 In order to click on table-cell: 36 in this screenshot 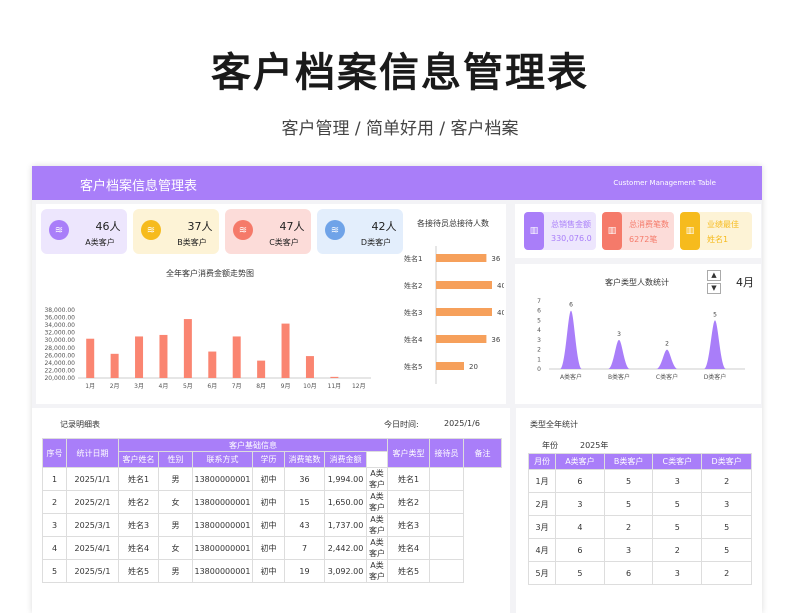, I will do `click(304, 479)`.